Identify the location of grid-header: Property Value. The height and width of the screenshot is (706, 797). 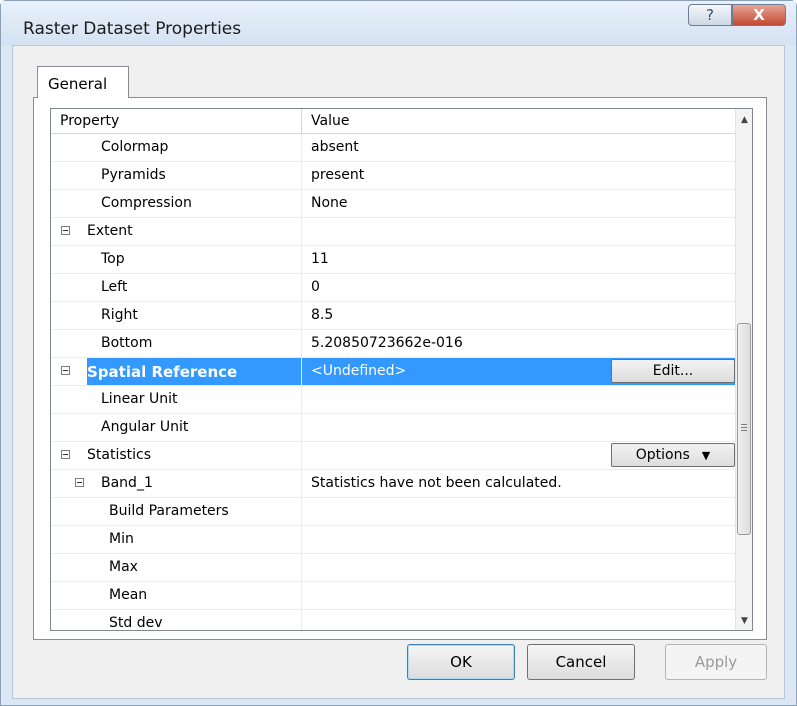
(393, 121).